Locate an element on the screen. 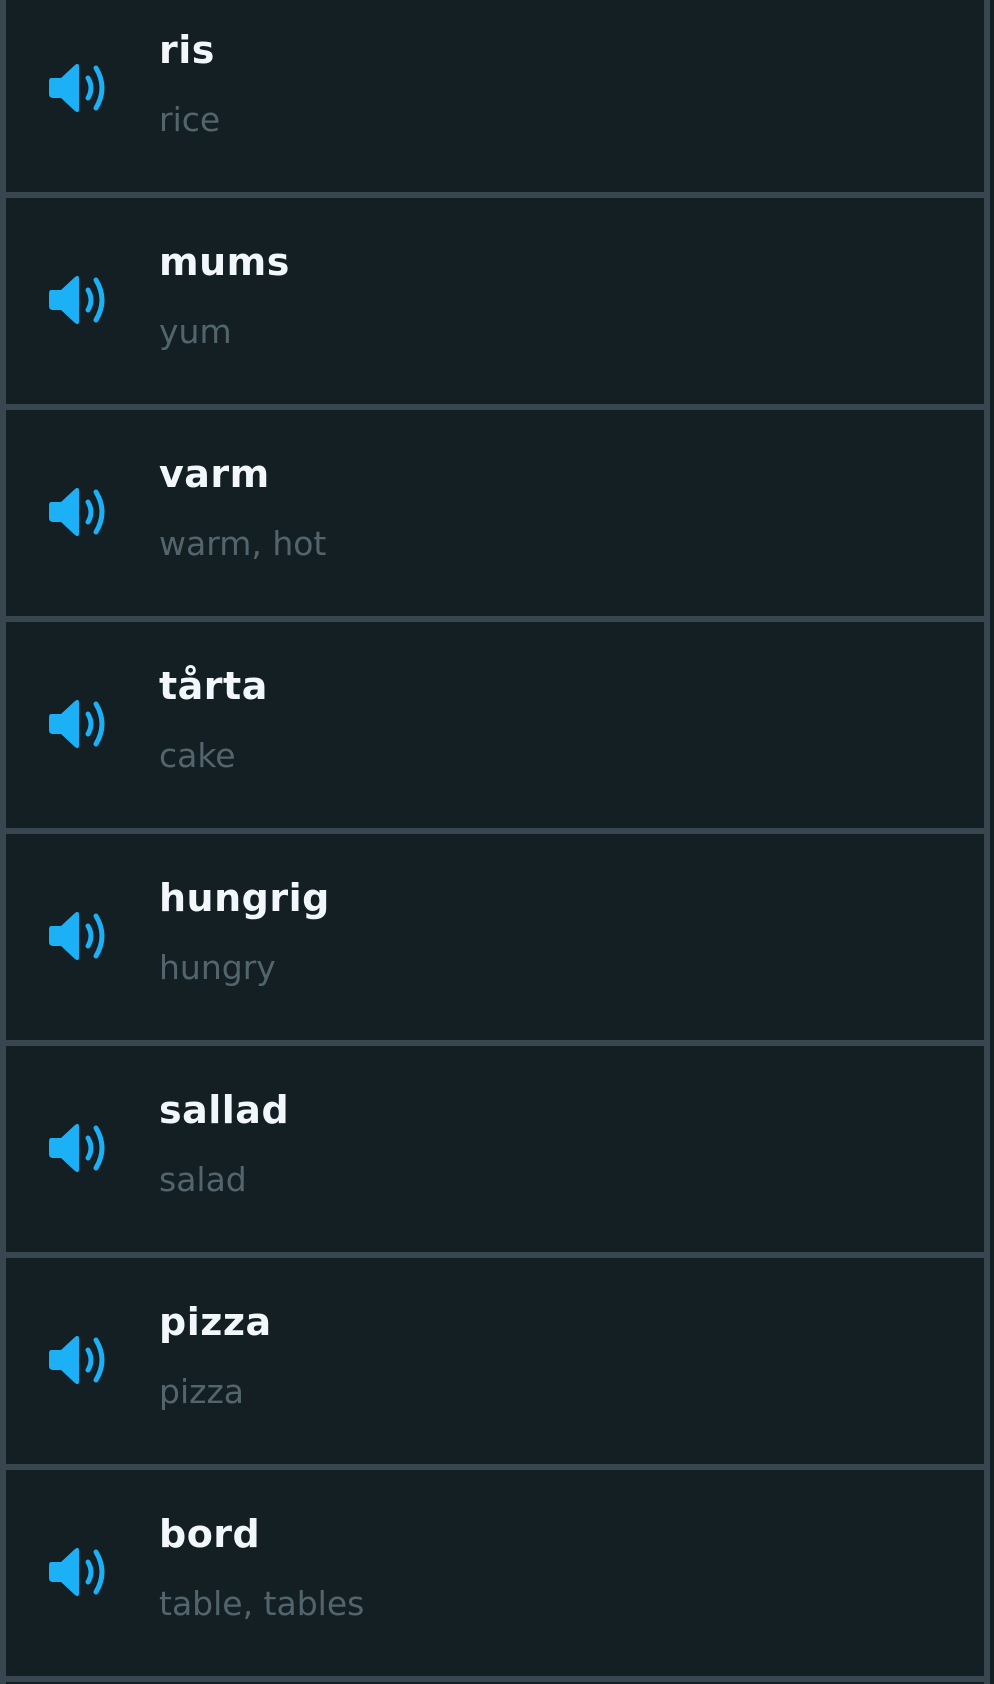  word-text: bord is located at coordinates (210, 1534).